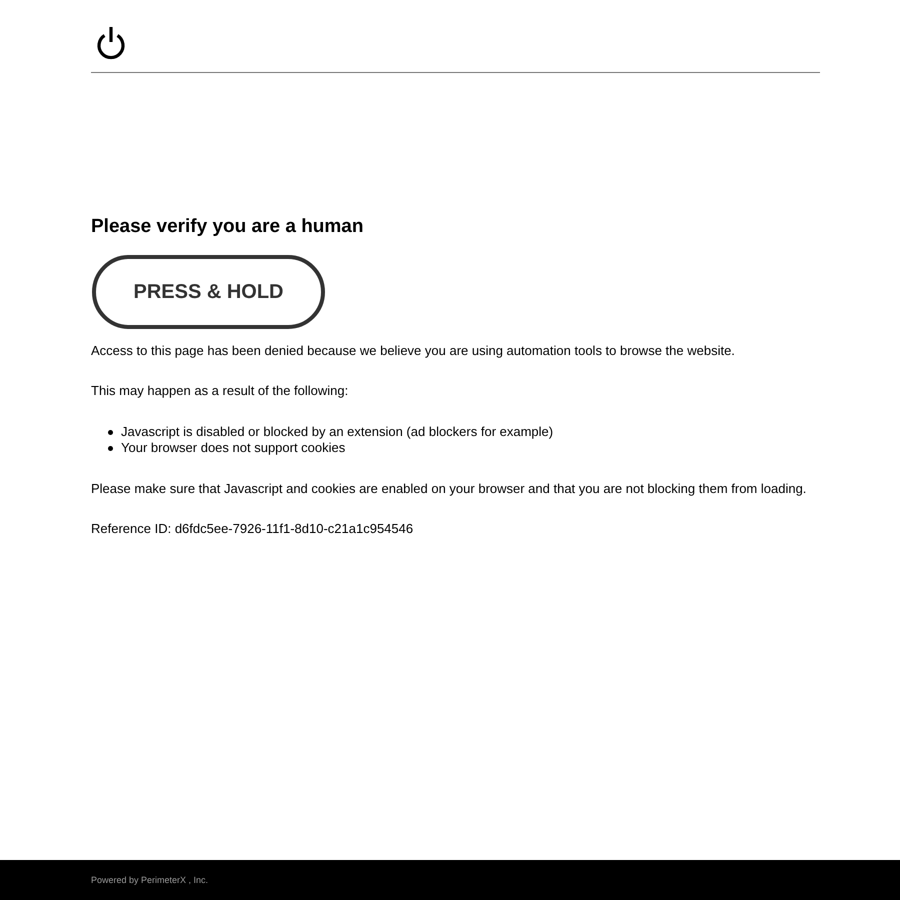 Image resolution: width=900 pixels, height=900 pixels. Describe the element at coordinates (252, 529) in the screenshot. I see `reference-id-text: Reference ID: d6fdc5ee-7926-11f1-8d10-c21a1c954546` at that location.